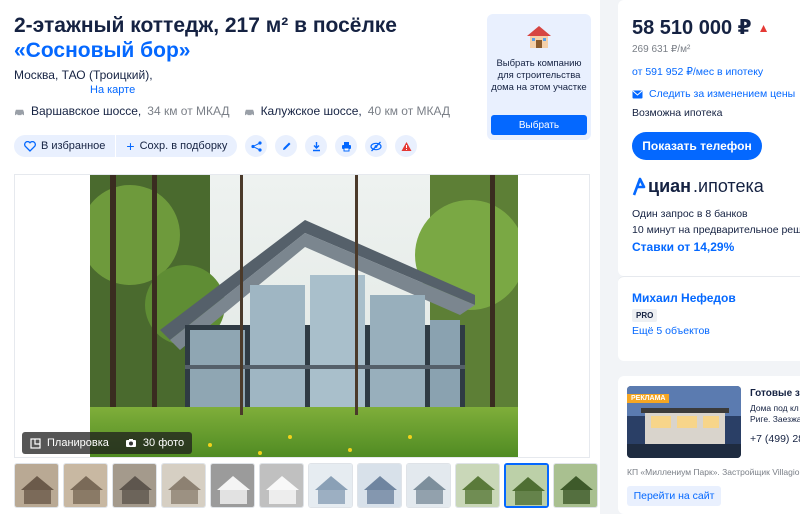  I want to click on print-icon, so click(346, 146).